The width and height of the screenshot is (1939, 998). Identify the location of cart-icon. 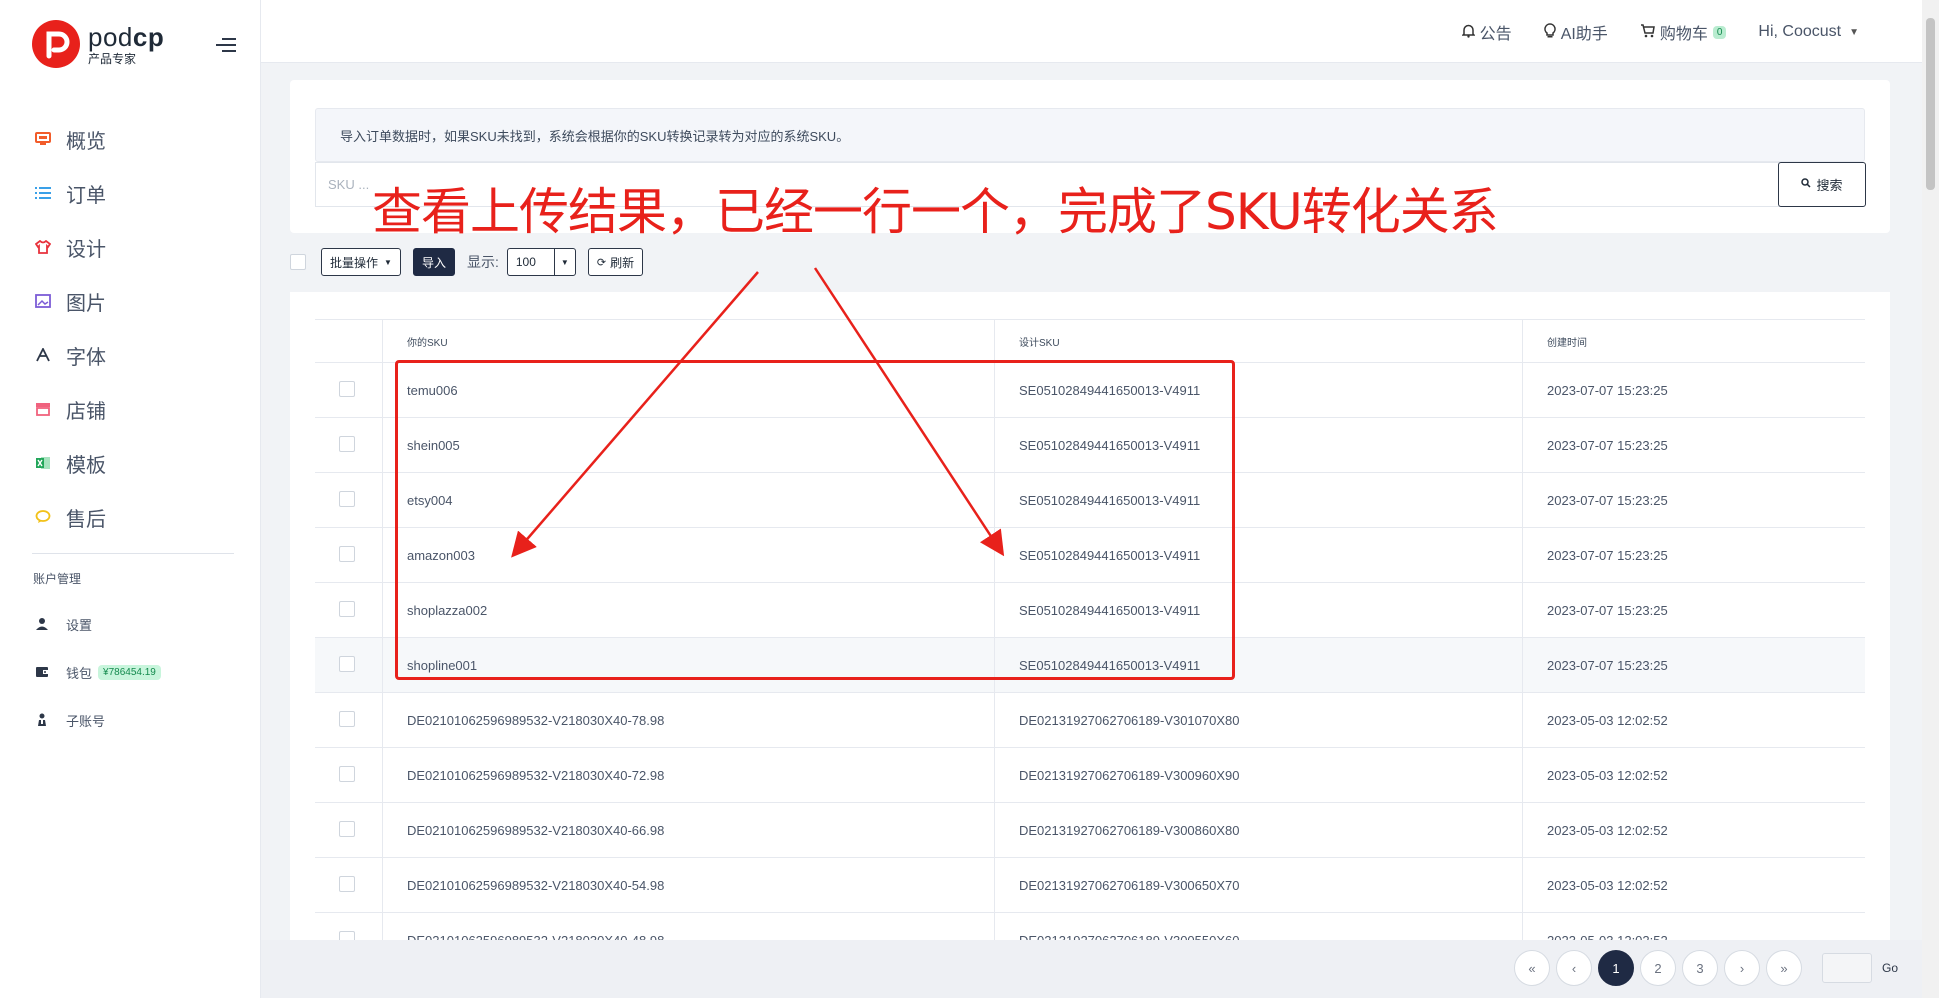
(1647, 32).